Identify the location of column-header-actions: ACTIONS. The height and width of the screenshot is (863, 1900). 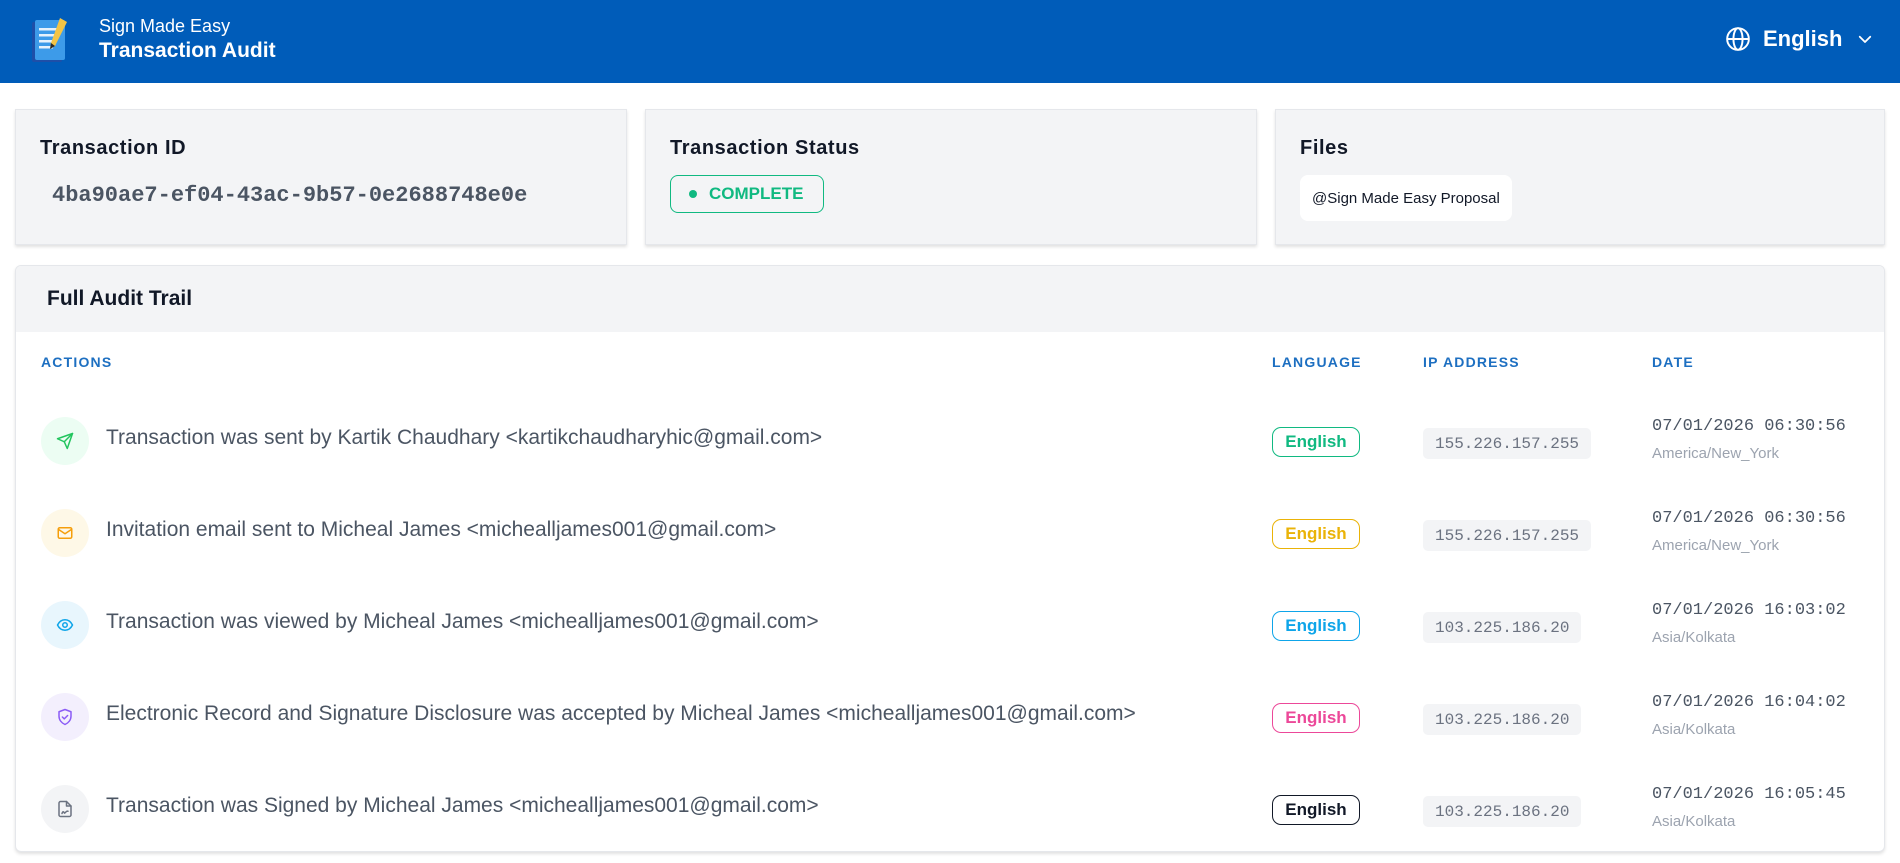
(77, 362).